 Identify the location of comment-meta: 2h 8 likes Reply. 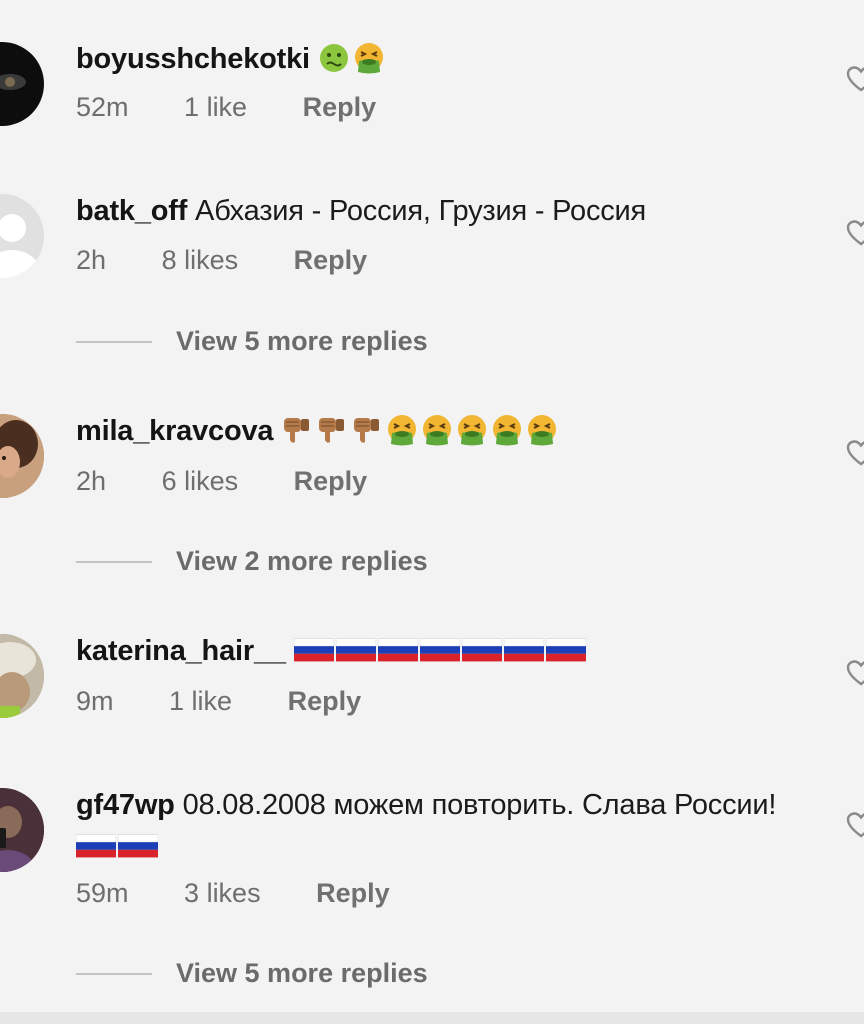
(221, 260).